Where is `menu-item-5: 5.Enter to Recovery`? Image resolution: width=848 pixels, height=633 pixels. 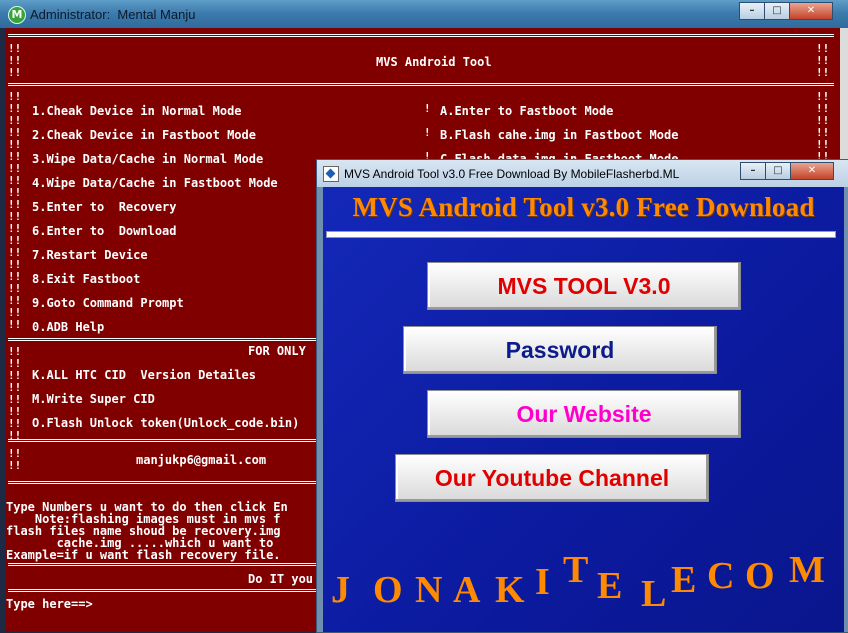 menu-item-5: 5.Enter to Recovery is located at coordinates (104, 207).